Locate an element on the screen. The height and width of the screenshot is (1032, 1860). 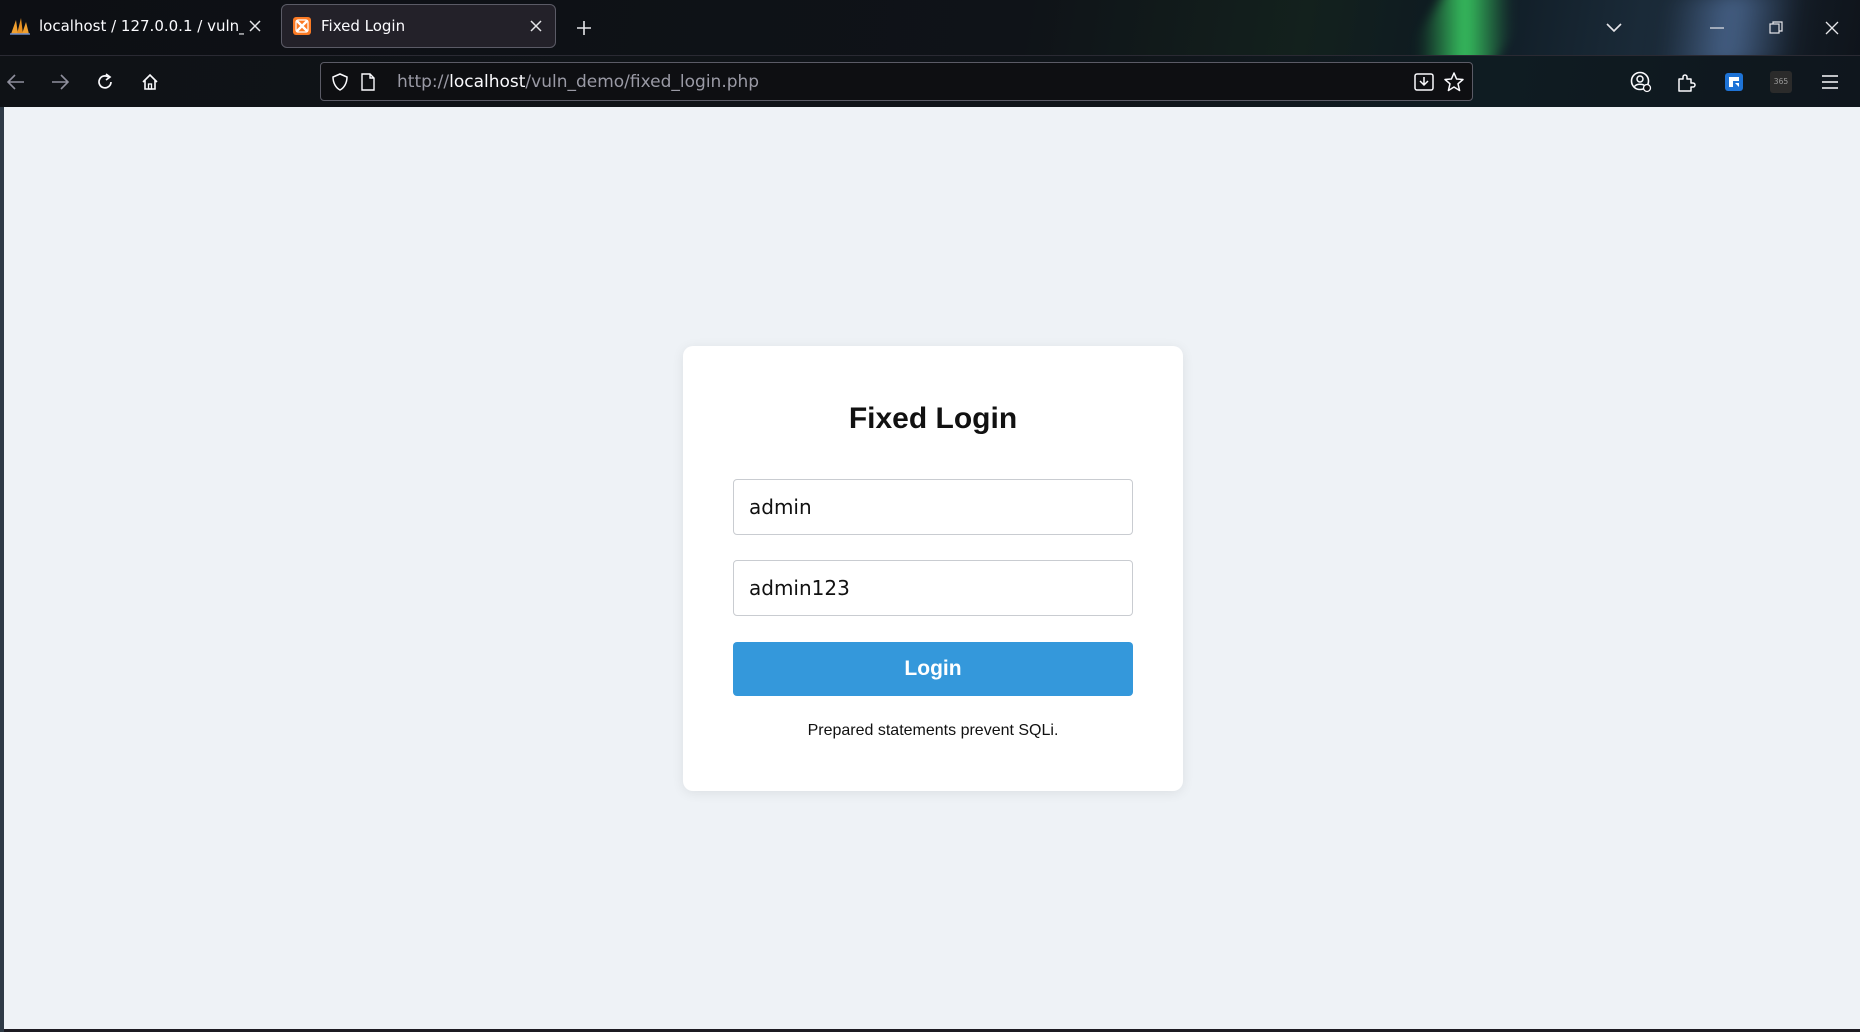
login-button: Login is located at coordinates (933, 669).